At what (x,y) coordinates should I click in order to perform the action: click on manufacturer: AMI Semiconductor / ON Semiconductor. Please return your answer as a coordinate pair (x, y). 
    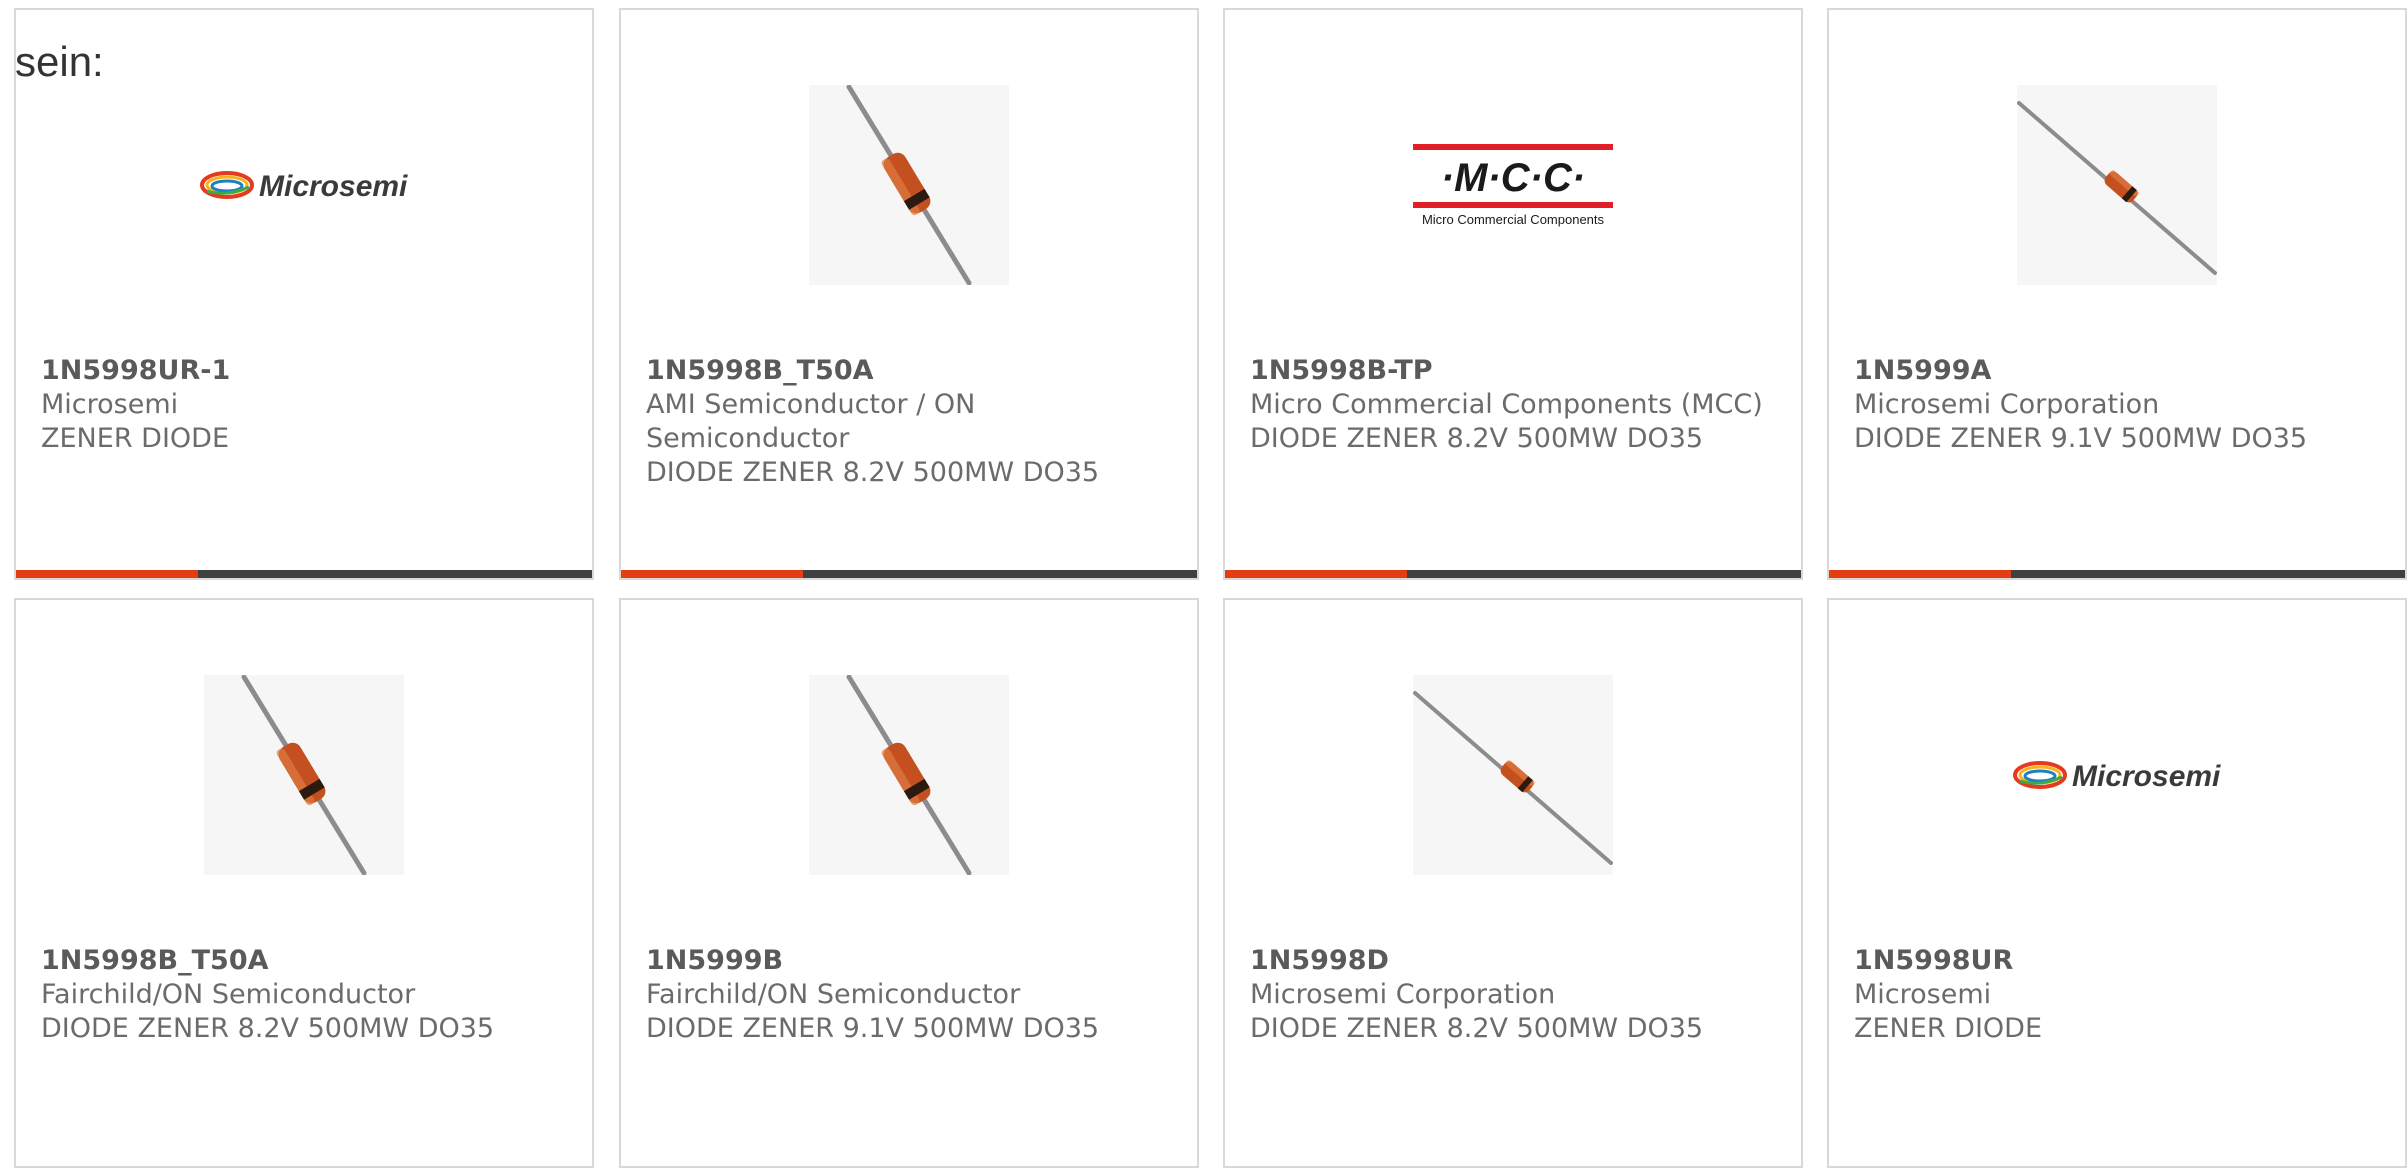
    Looking at the image, I should click on (811, 421).